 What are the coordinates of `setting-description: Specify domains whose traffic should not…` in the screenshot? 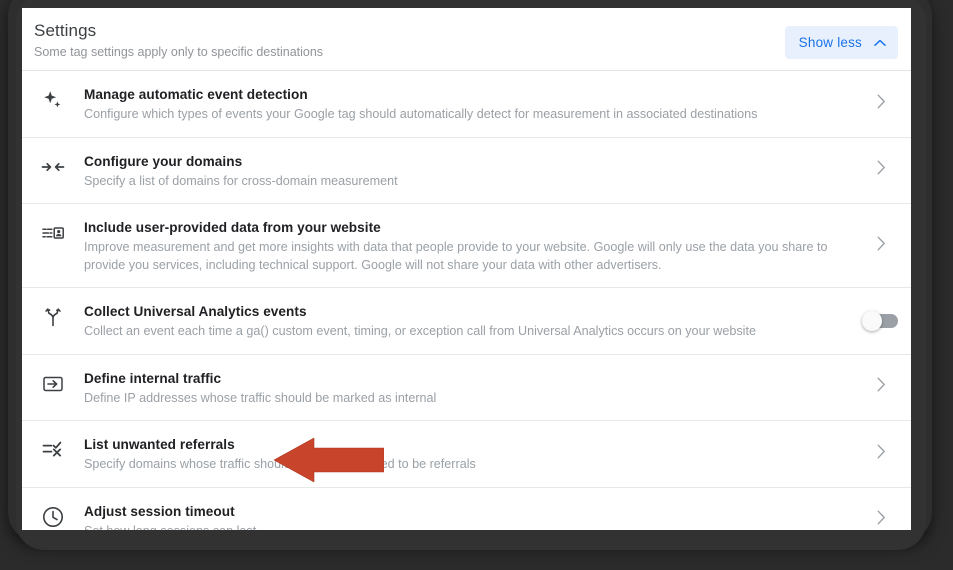 It's located at (280, 464).